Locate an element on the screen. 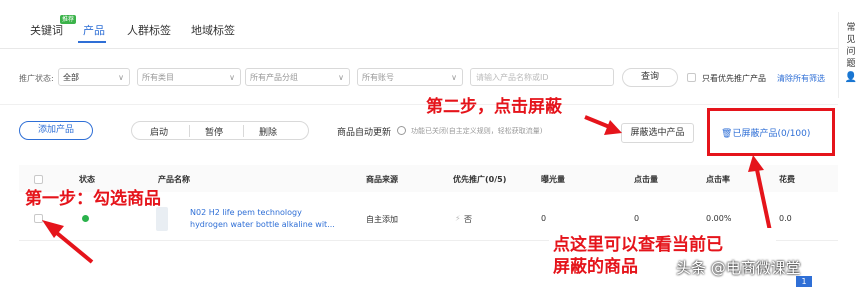 This screenshot has height=287, width=862. note-line2: 屏蔽的商品 is located at coordinates (595, 267).